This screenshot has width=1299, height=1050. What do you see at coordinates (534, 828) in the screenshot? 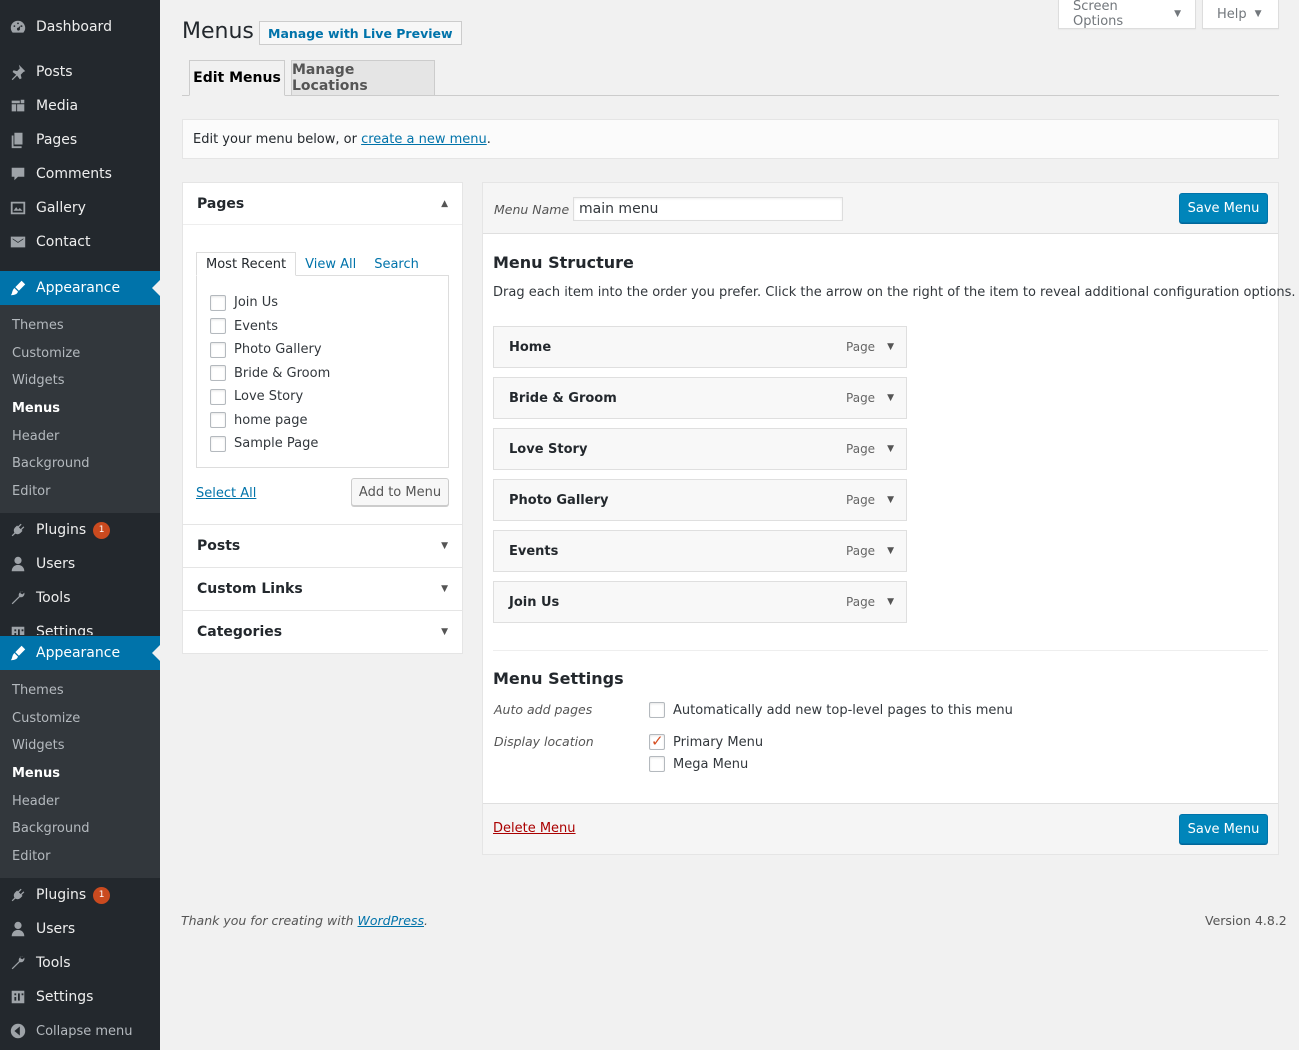
I see `delete-menu-link: Delete Menu` at bounding box center [534, 828].